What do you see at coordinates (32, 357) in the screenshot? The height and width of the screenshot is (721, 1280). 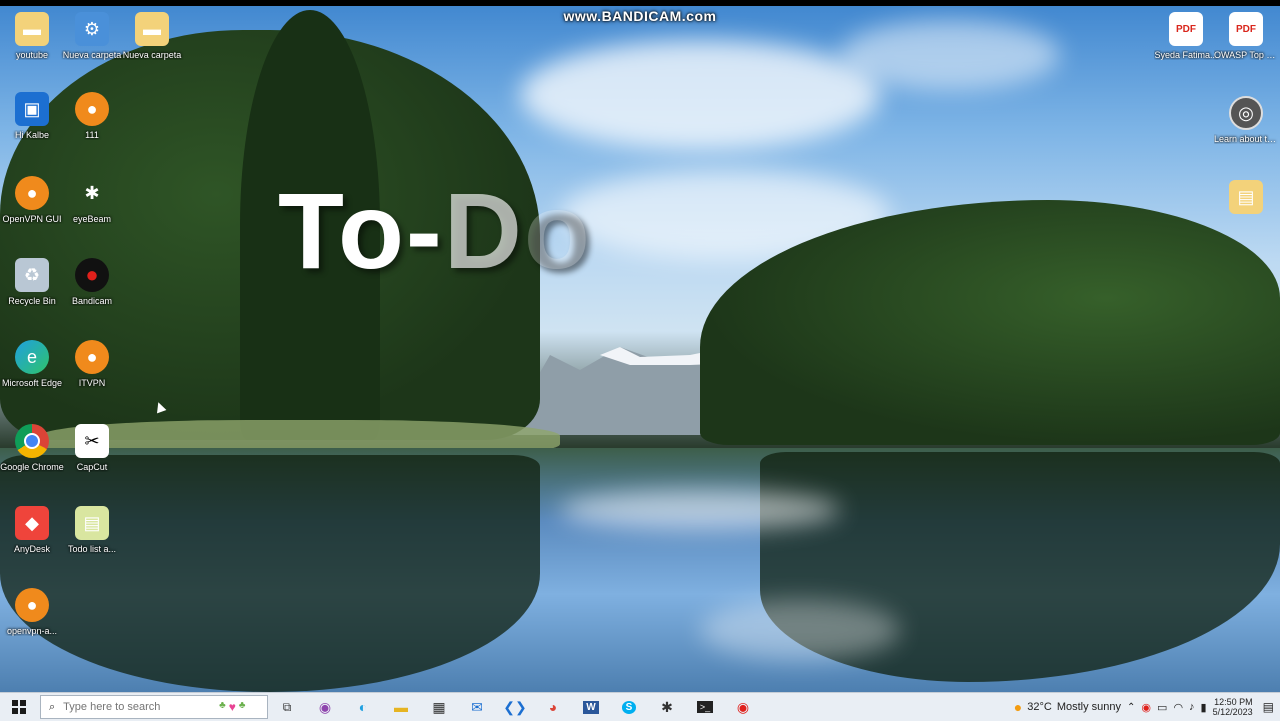 I see `edge-icon: e` at bounding box center [32, 357].